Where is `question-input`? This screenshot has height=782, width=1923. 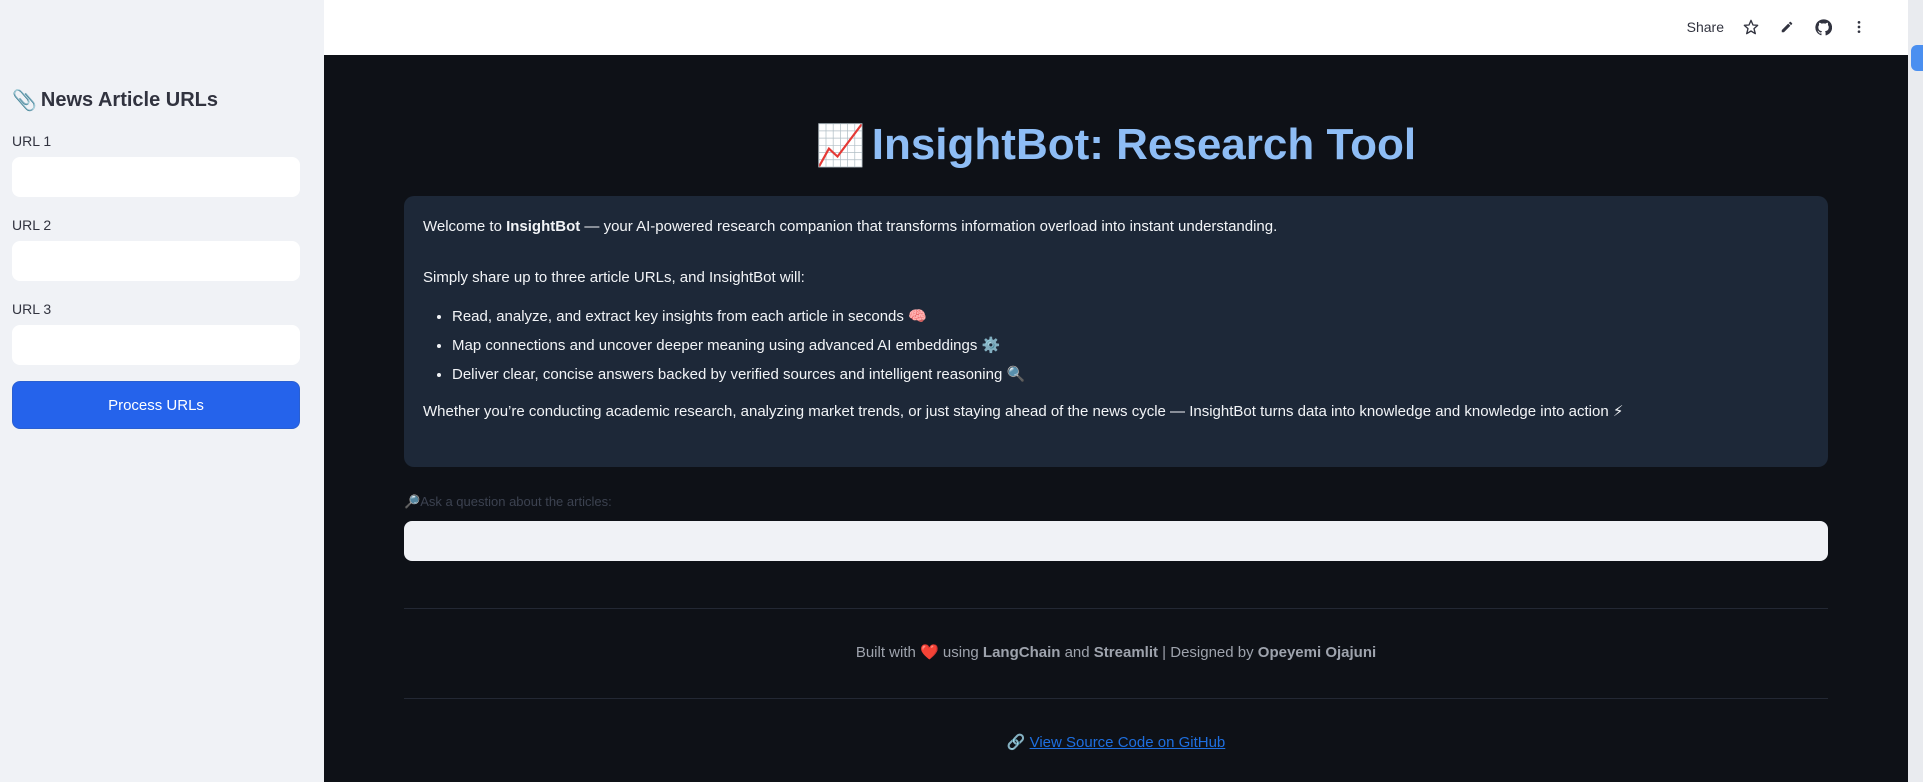
question-input is located at coordinates (1116, 541).